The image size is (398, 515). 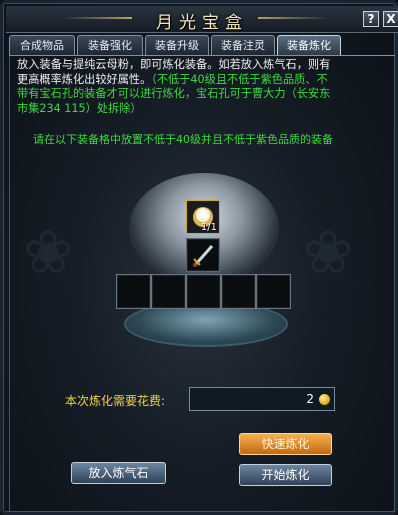 What do you see at coordinates (285, 475) in the screenshot?
I see `start-refine-button: 开始炼化` at bounding box center [285, 475].